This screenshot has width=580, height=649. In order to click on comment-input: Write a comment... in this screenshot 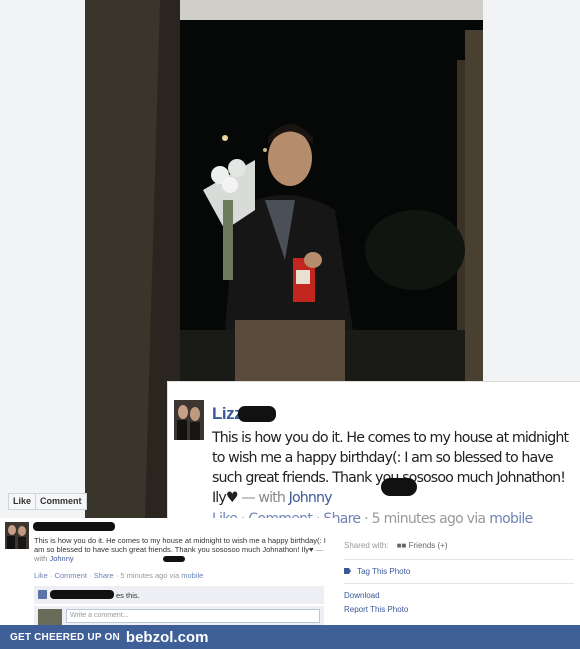, I will do `click(193, 616)`.